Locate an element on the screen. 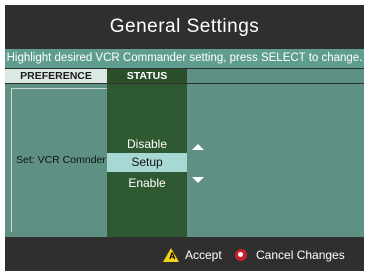  page-title: General Settings is located at coordinates (184, 26).